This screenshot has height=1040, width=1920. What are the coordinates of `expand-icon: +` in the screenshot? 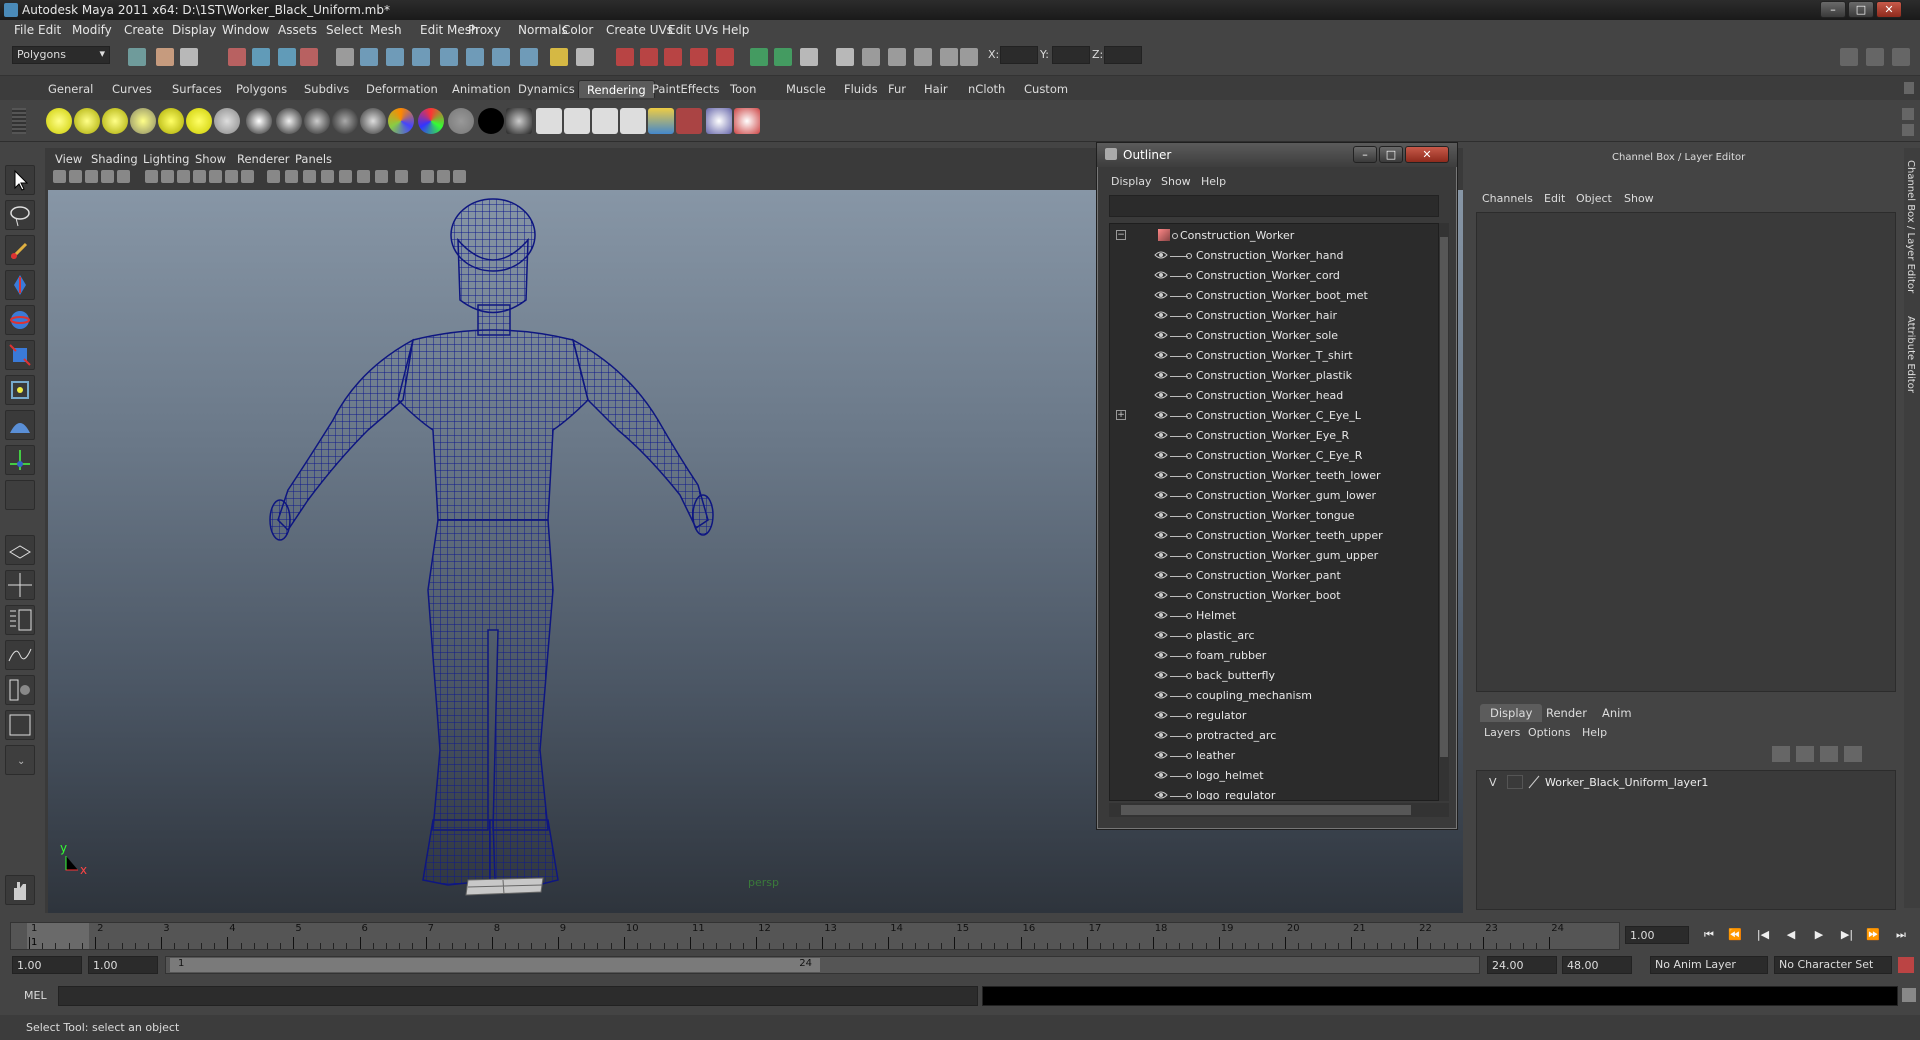 It's located at (1121, 415).